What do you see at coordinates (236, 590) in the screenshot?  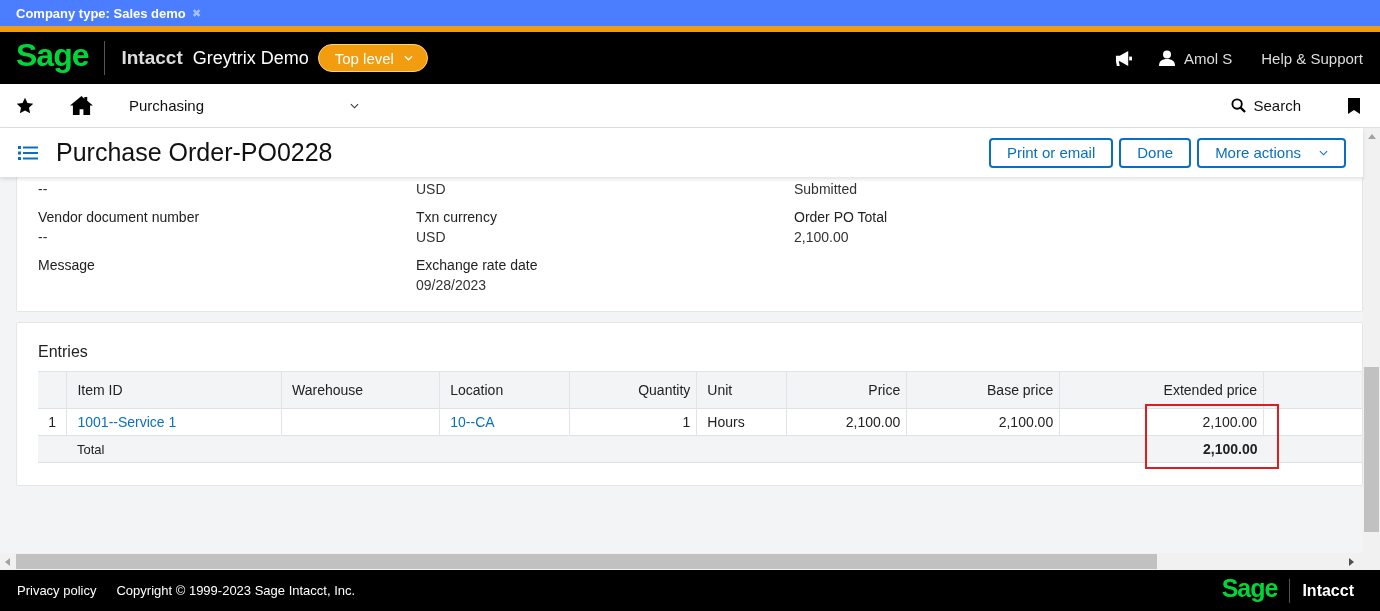 I see `copyright-text: Copyright © 1999-2023 Sage Intacct, Inc.` at bounding box center [236, 590].